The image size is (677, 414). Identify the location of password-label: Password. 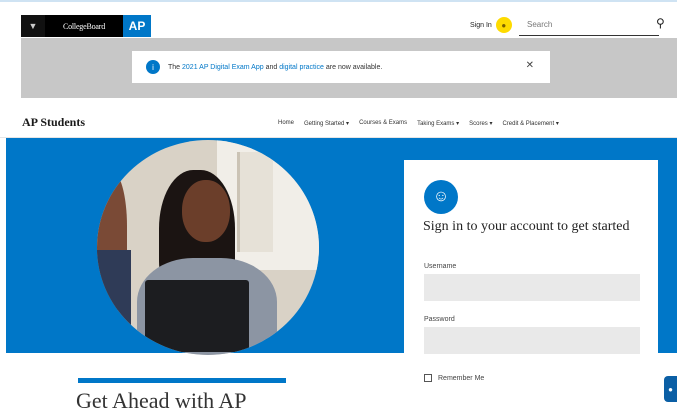
(439, 319).